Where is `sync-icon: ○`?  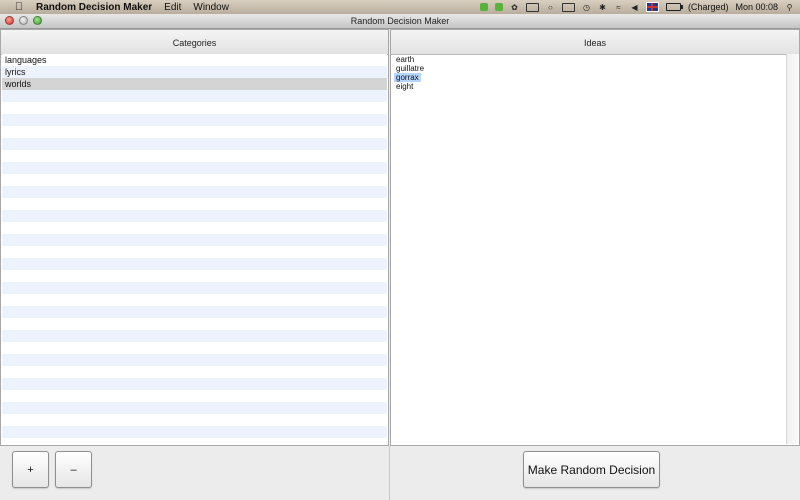 sync-icon: ○ is located at coordinates (550, 7).